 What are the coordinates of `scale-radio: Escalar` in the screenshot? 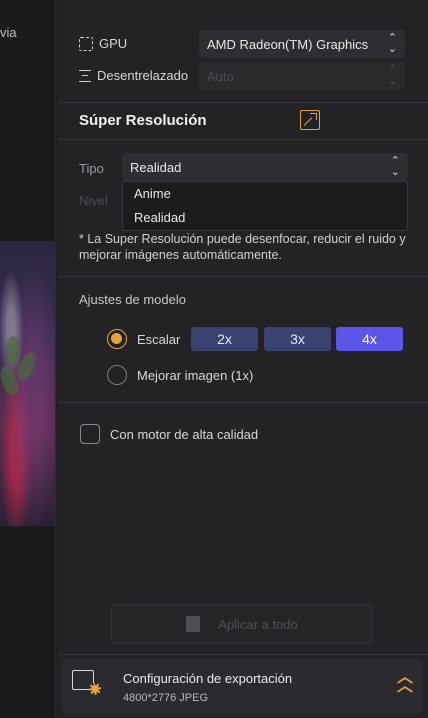 It's located at (143, 339).